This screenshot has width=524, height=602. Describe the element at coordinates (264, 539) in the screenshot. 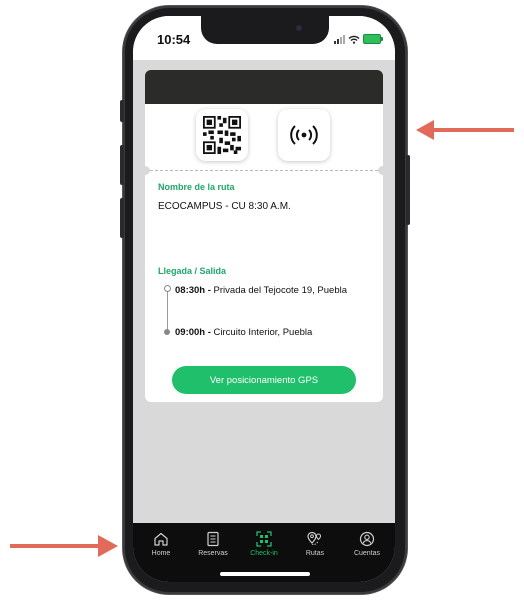

I see `qr-scan-icon` at that location.